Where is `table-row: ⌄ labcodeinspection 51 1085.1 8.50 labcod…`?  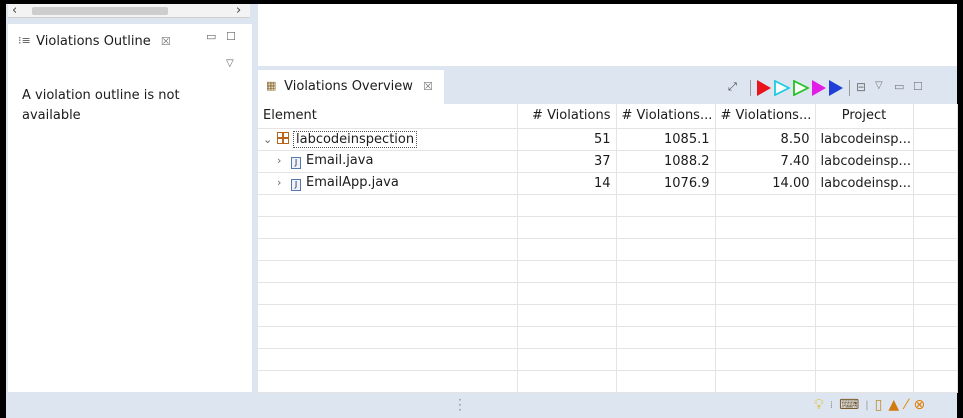 table-row: ⌄ labcodeinspection 51 1085.1 8.50 labcod… is located at coordinates (608, 139).